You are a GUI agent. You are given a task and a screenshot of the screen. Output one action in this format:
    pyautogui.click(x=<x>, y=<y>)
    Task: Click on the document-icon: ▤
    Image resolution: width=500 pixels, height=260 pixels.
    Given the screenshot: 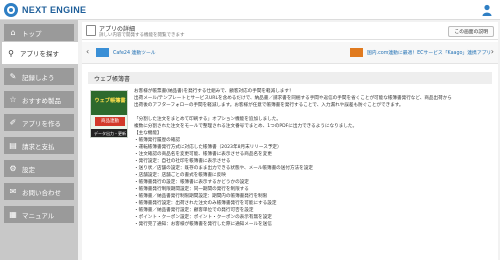 What is the action you would take?
    pyautogui.click(x=13, y=145)
    